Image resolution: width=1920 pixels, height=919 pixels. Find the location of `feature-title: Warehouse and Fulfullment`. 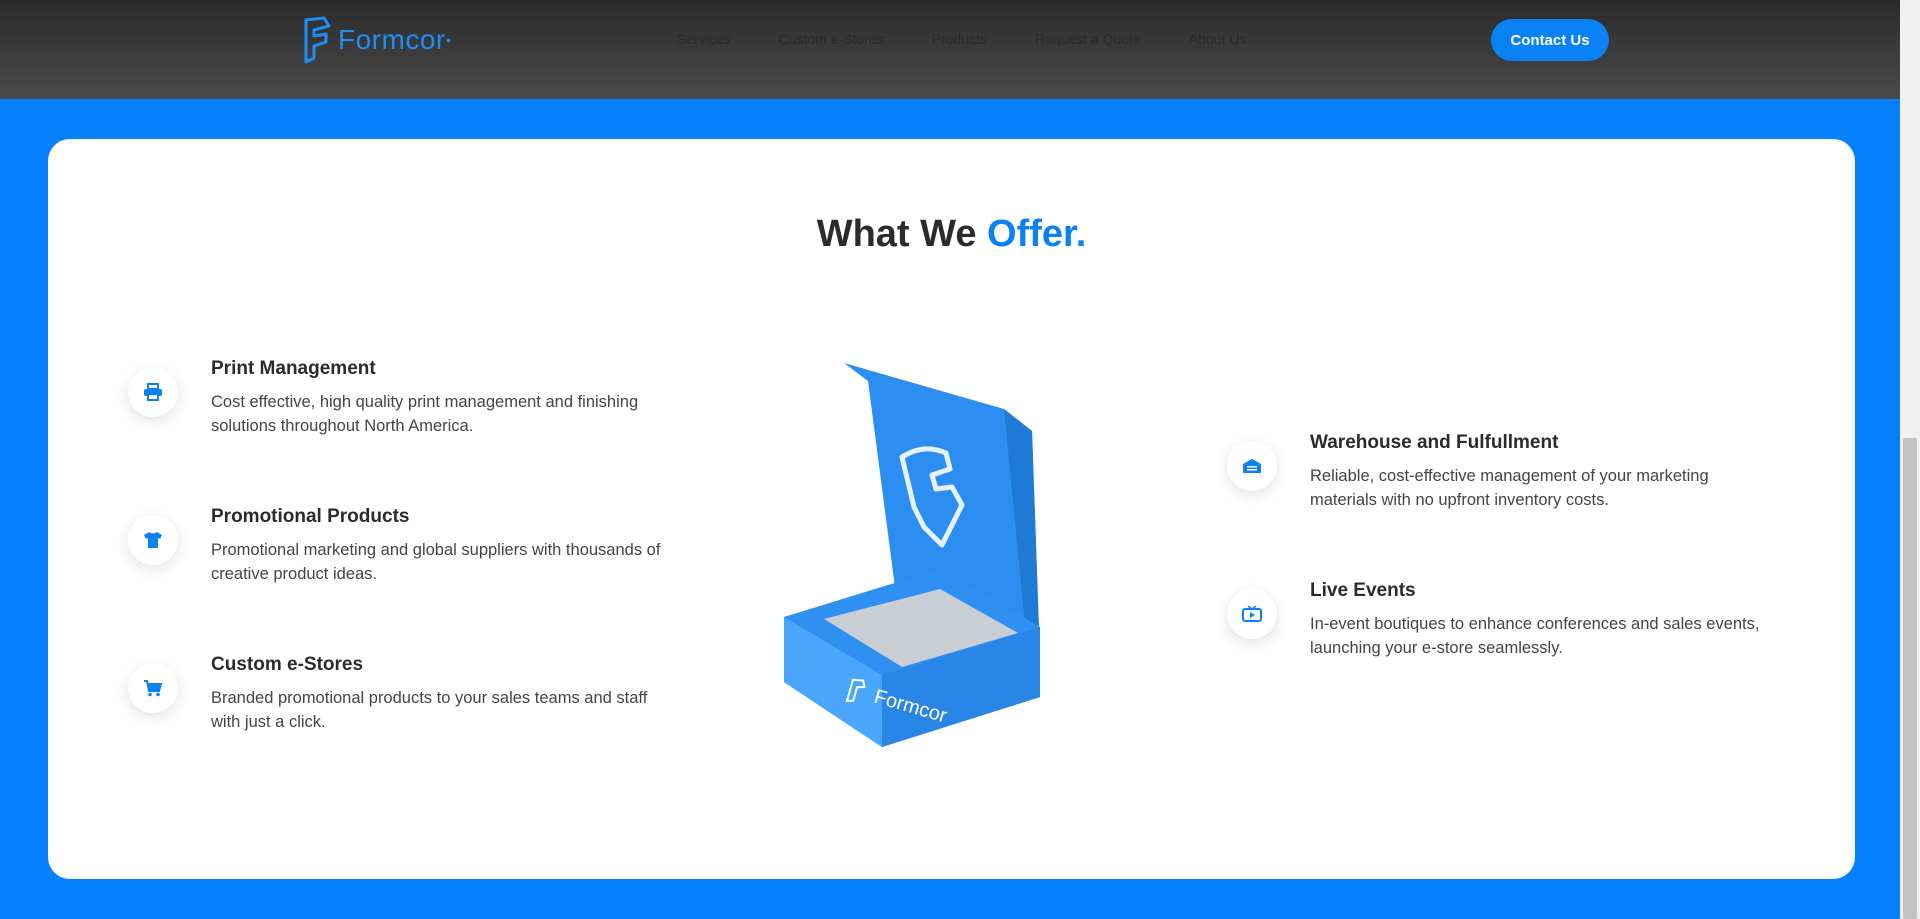

feature-title: Warehouse and Fulfullment is located at coordinates (1434, 442).